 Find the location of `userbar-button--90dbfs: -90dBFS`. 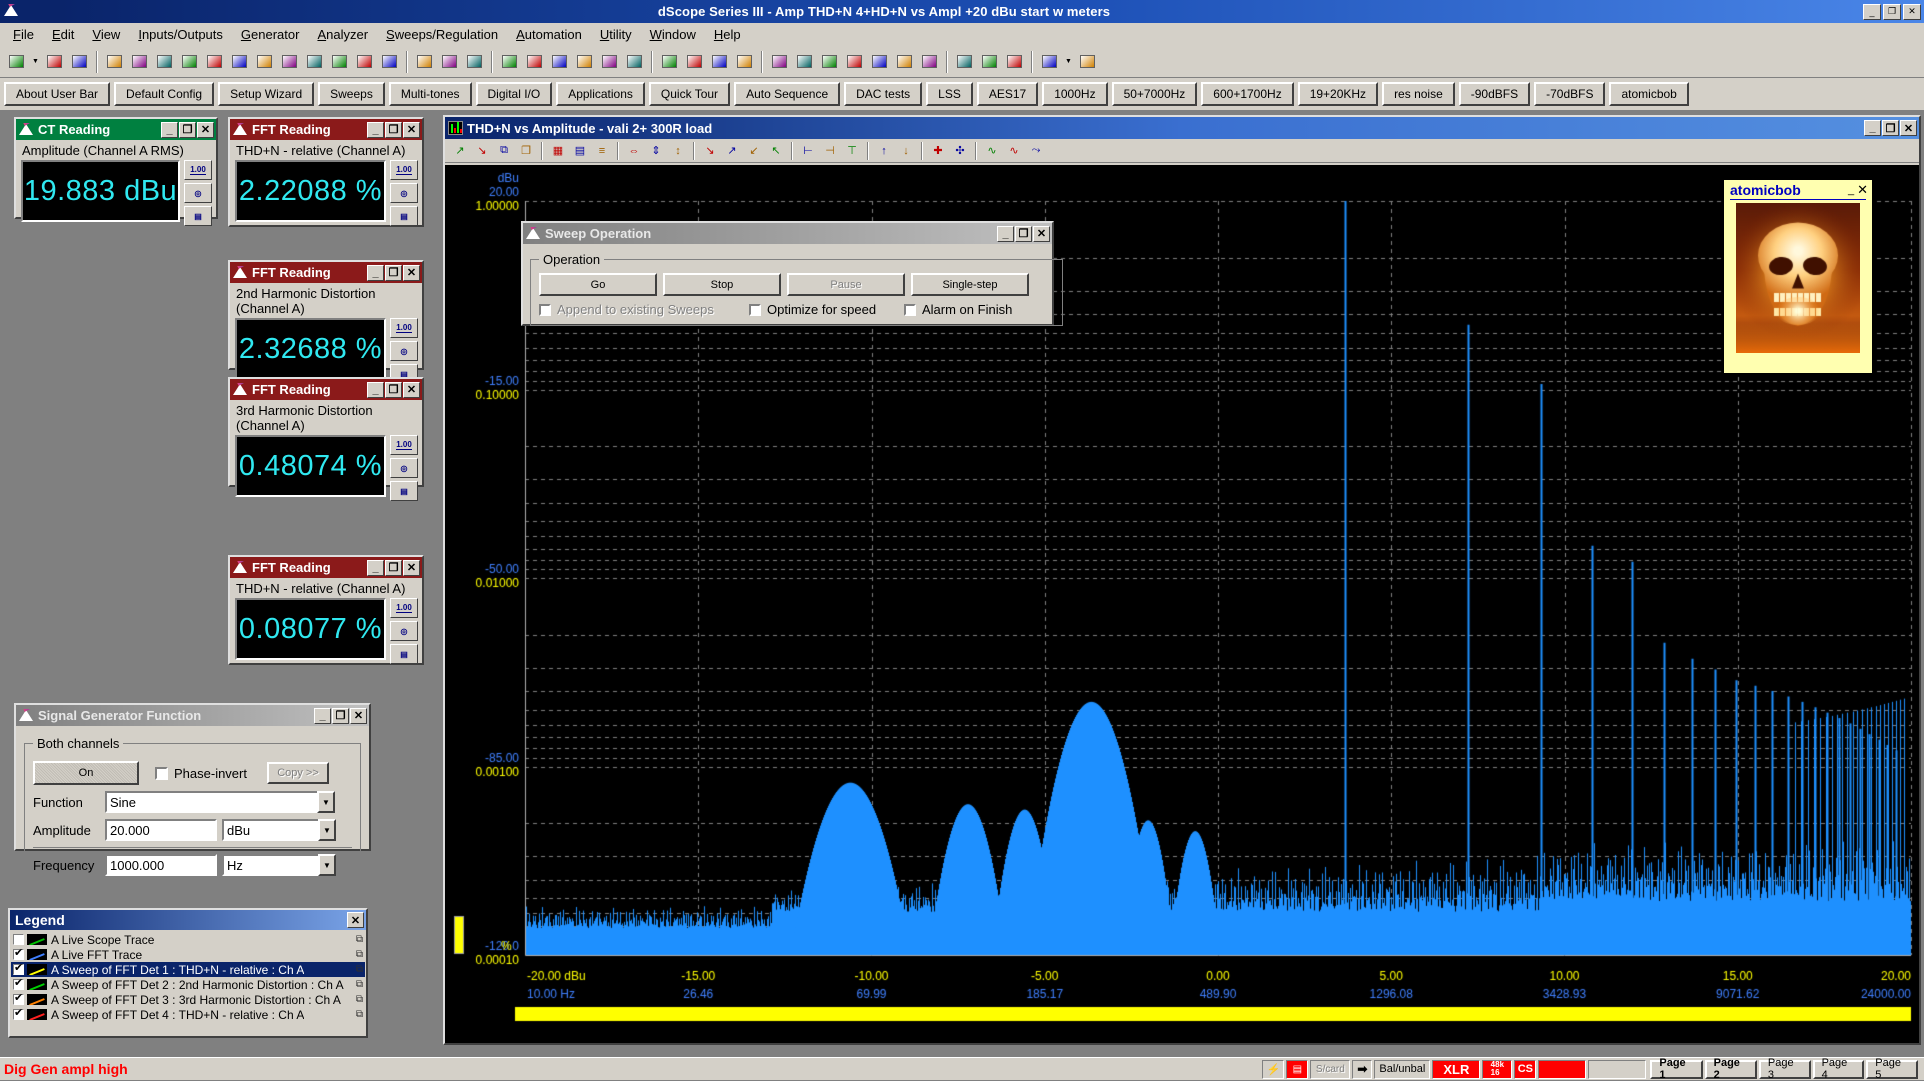

userbar-button--90dbfs: -90dBFS is located at coordinates (1494, 94).